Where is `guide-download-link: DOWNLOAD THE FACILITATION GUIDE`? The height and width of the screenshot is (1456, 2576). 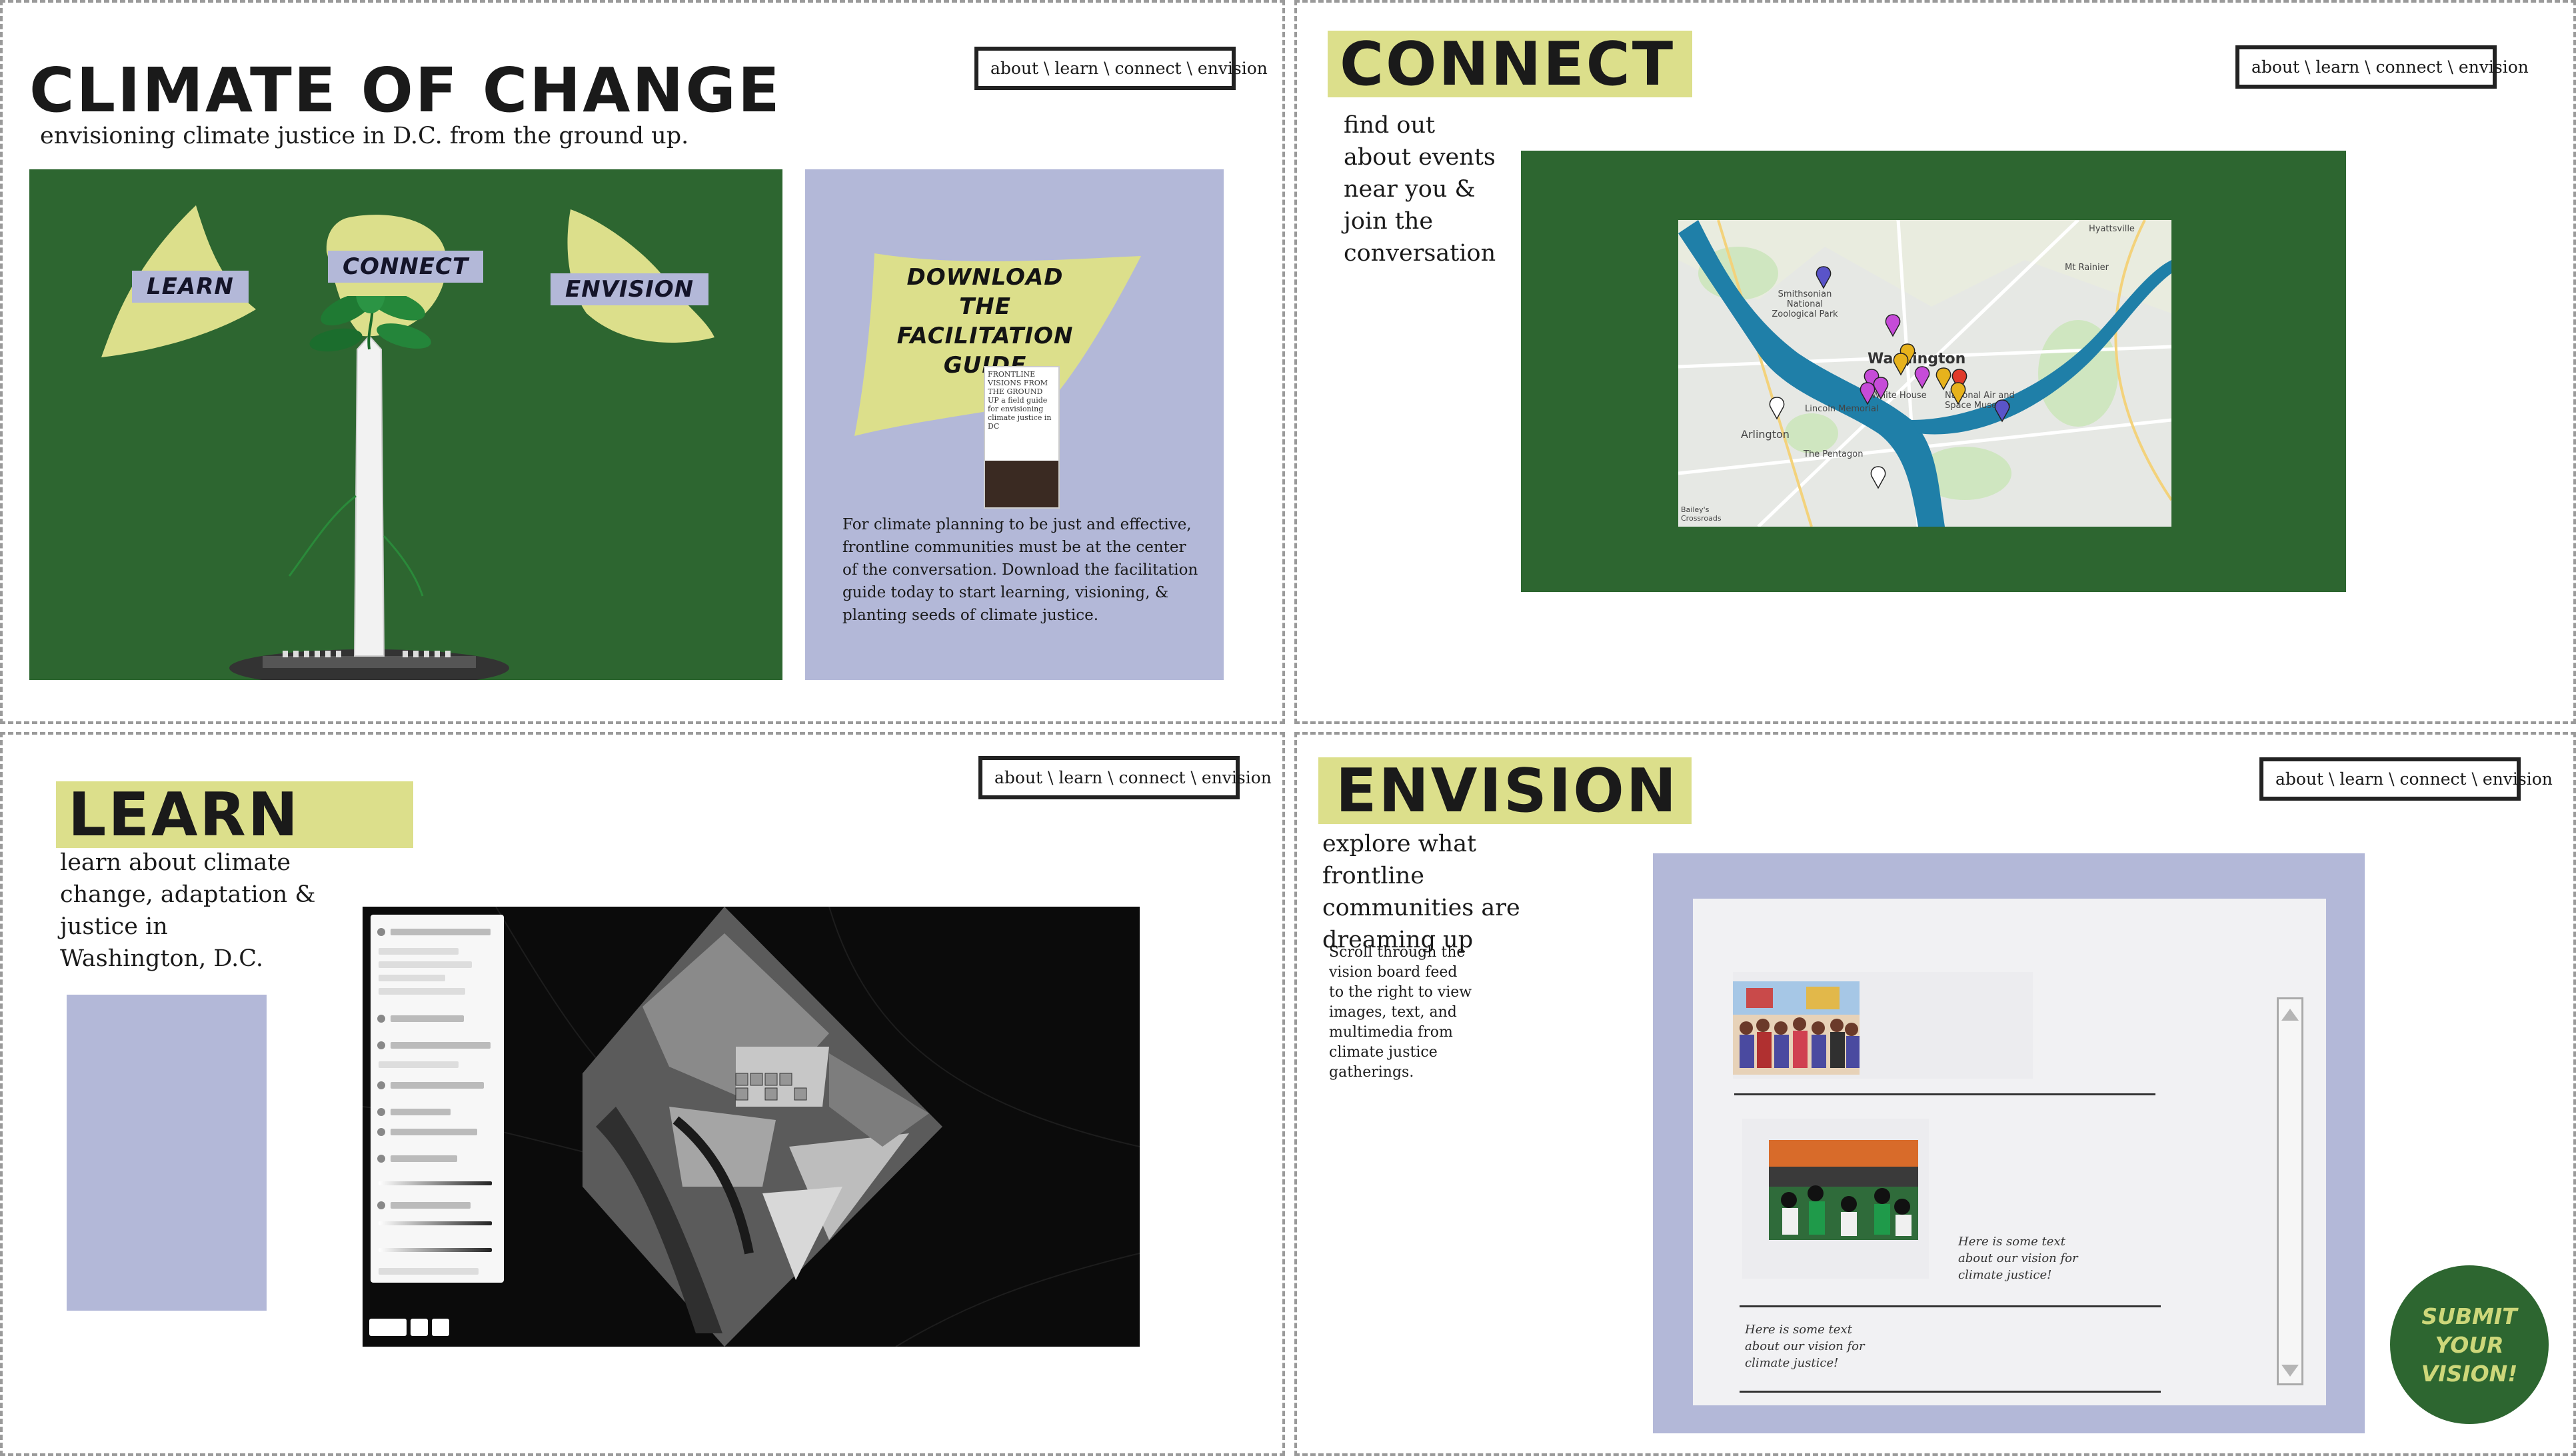
guide-download-link: DOWNLOAD THE FACILITATION GUIDE is located at coordinates (985, 321).